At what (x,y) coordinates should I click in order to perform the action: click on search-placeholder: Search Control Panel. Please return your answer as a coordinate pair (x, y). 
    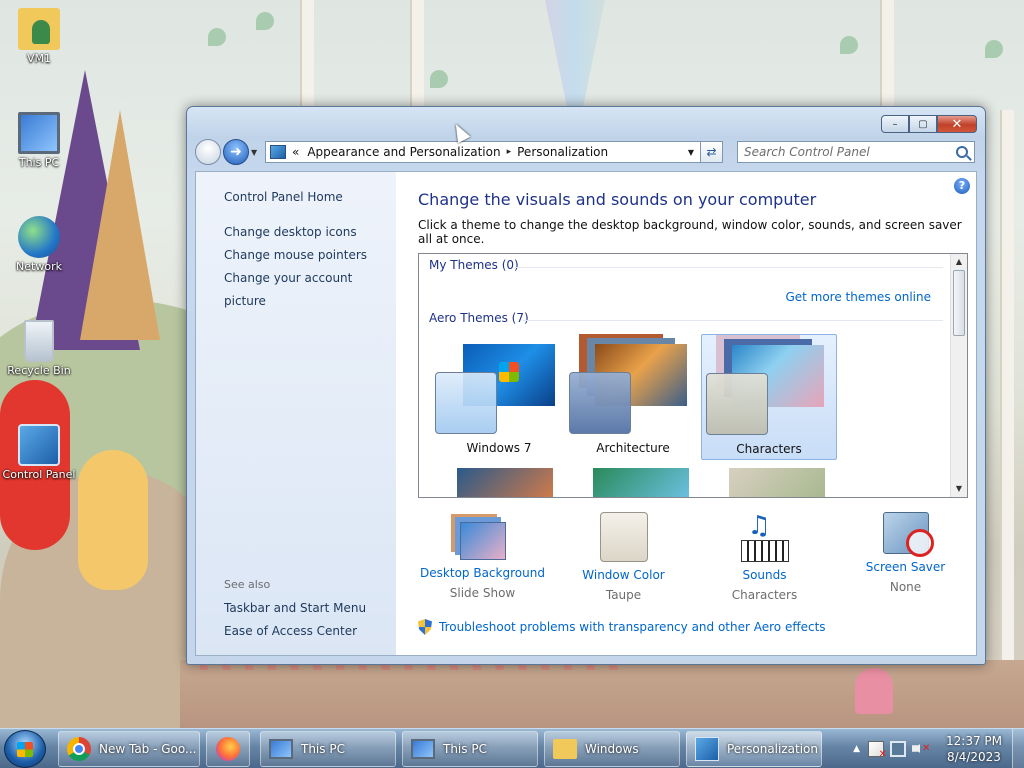
    Looking at the image, I should click on (807, 152).